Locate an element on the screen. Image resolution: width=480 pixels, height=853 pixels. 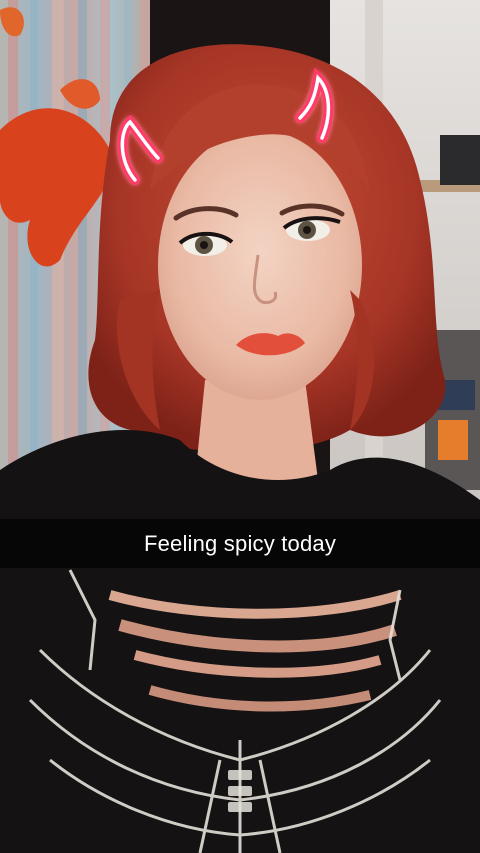
caption-text: Feeling spicy today is located at coordinates (240, 543).